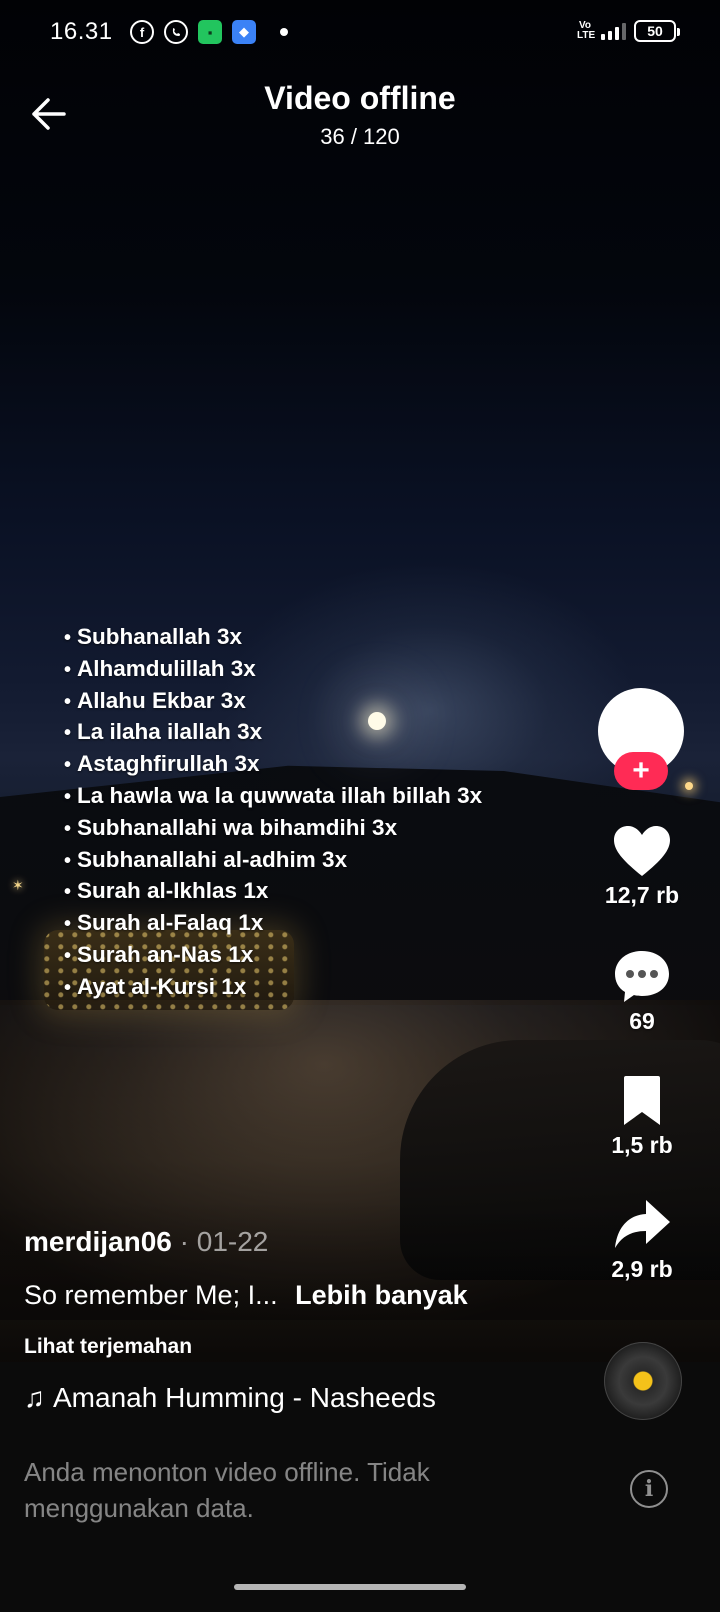 Image resolution: width=720 pixels, height=1612 pixels. What do you see at coordinates (641, 771) in the screenshot?
I see `follow-button: +` at bounding box center [641, 771].